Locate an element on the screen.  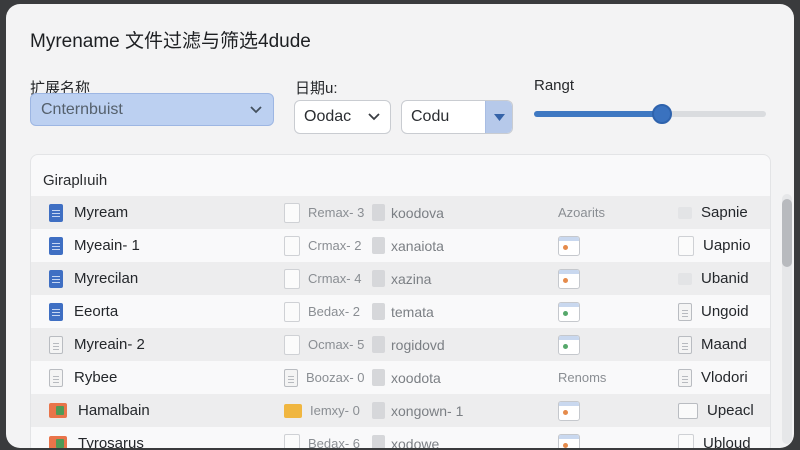
item-name: Myream is located at coordinates (101, 212).